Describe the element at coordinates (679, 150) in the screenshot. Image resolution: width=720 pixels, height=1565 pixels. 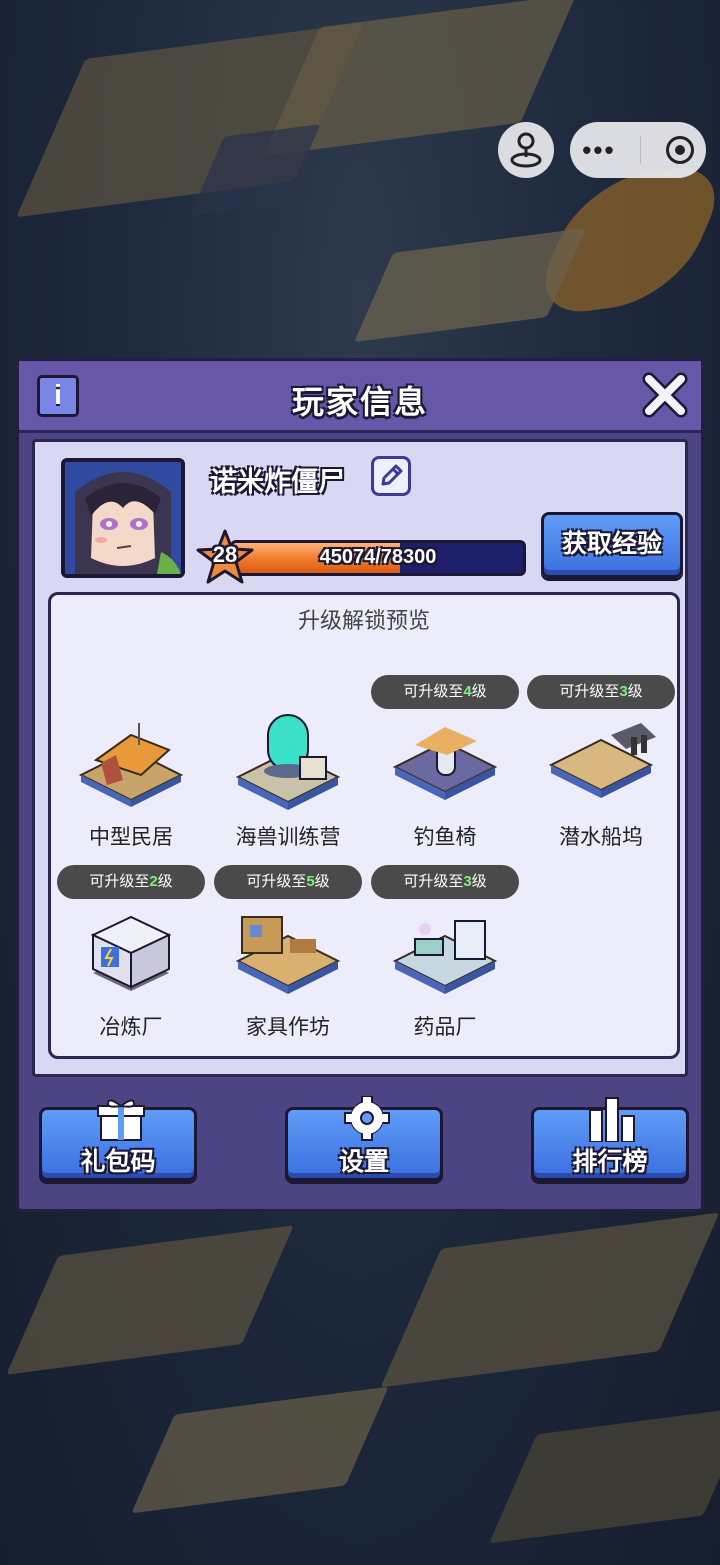
I see `close-mini-program-button` at that location.